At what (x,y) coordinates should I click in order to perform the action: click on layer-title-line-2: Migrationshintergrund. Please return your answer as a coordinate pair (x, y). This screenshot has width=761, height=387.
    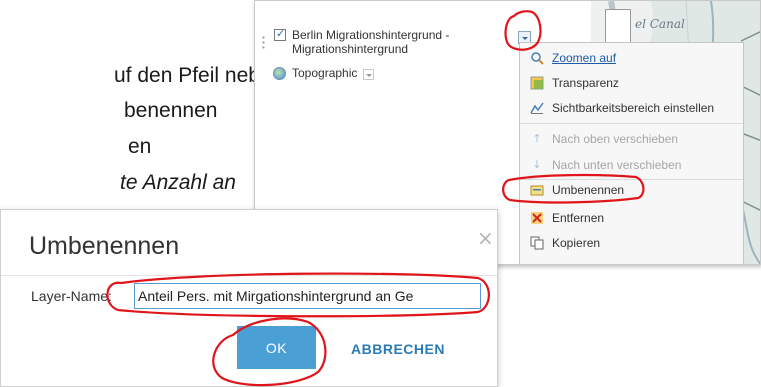
    Looking at the image, I should click on (350, 49).